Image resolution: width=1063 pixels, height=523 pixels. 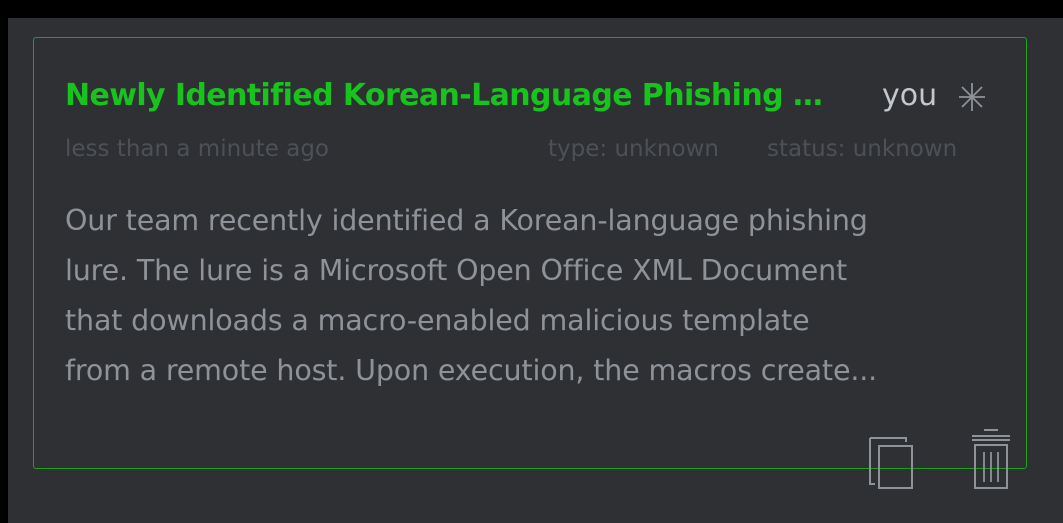 I want to click on author-label: you, so click(x=910, y=95).